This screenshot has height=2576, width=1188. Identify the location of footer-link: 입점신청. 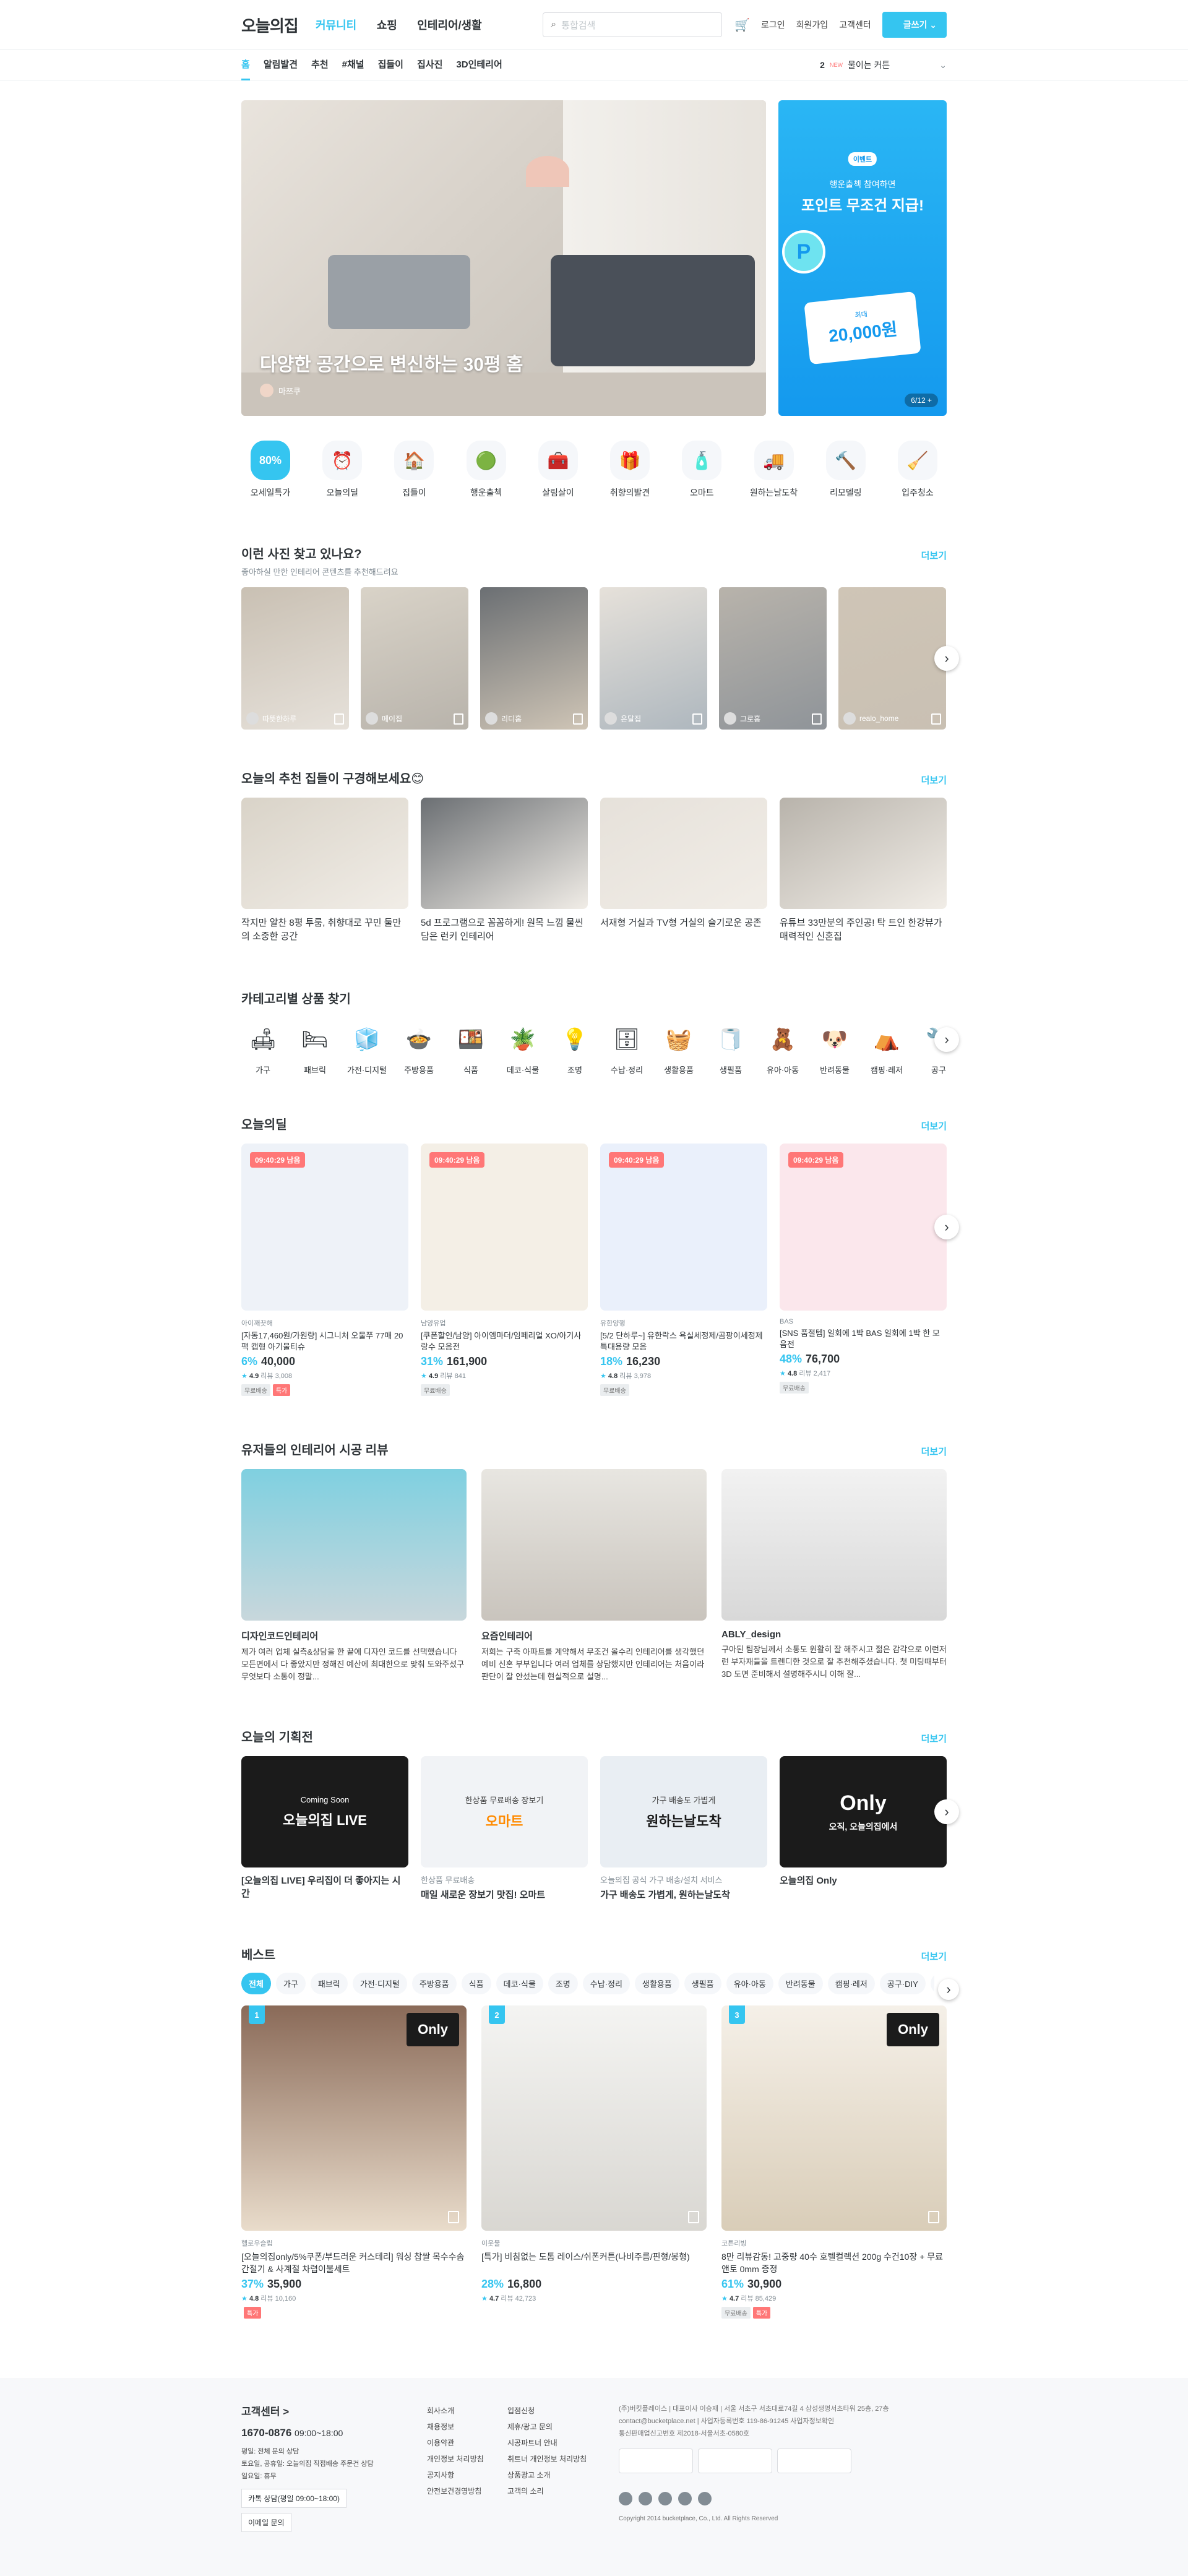
(563, 2411).